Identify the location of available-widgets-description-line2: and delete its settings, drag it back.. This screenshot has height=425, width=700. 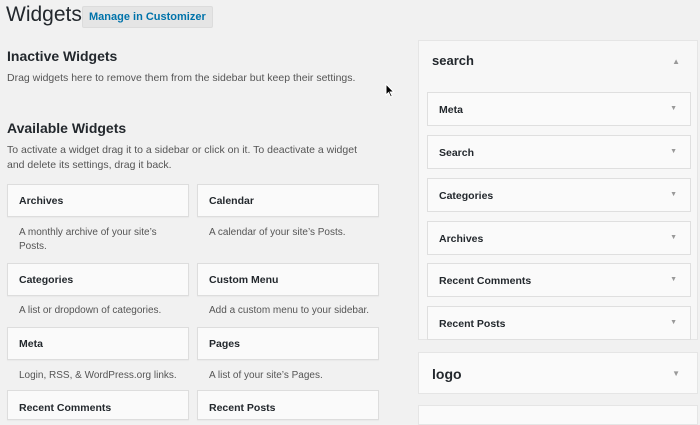
(89, 165).